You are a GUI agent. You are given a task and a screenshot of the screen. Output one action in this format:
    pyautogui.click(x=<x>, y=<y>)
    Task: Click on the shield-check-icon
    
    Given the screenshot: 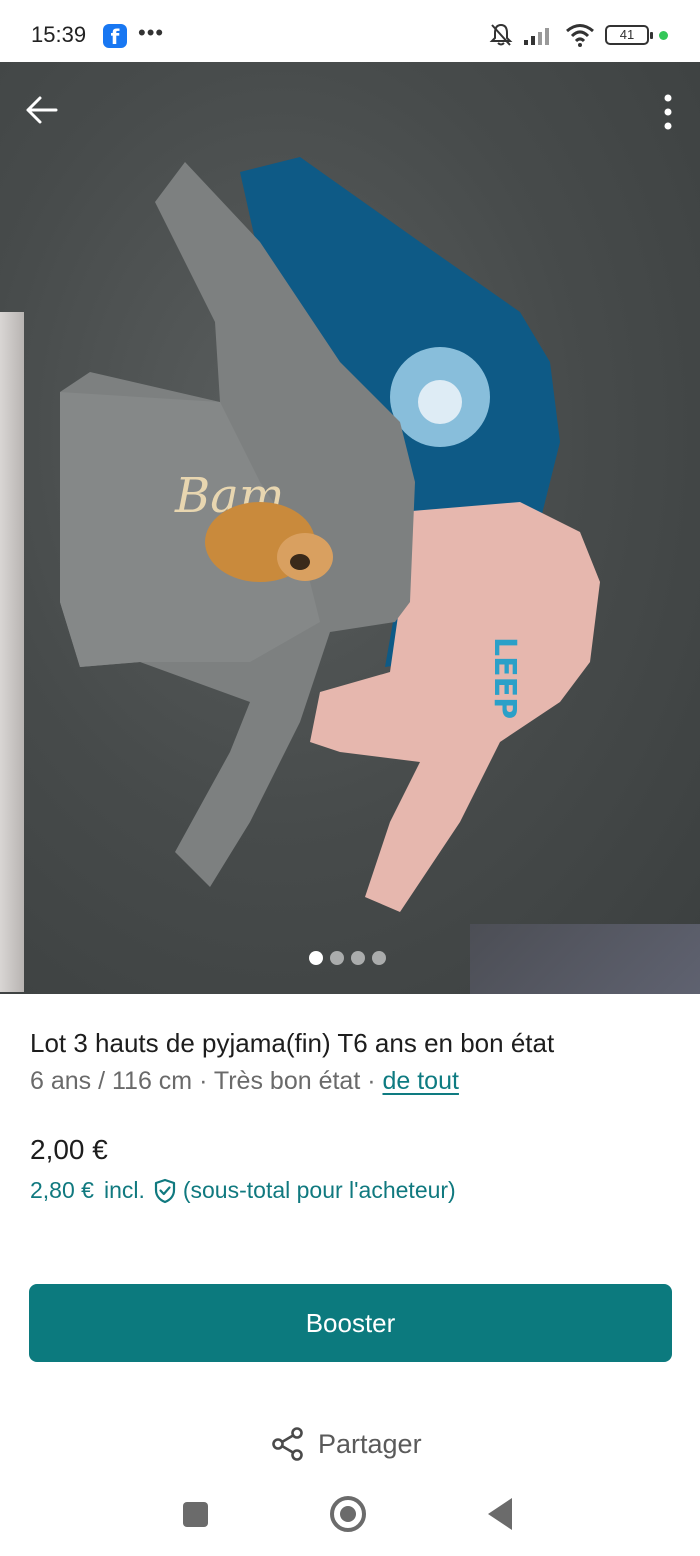 What is the action you would take?
    pyautogui.click(x=164, y=1190)
    